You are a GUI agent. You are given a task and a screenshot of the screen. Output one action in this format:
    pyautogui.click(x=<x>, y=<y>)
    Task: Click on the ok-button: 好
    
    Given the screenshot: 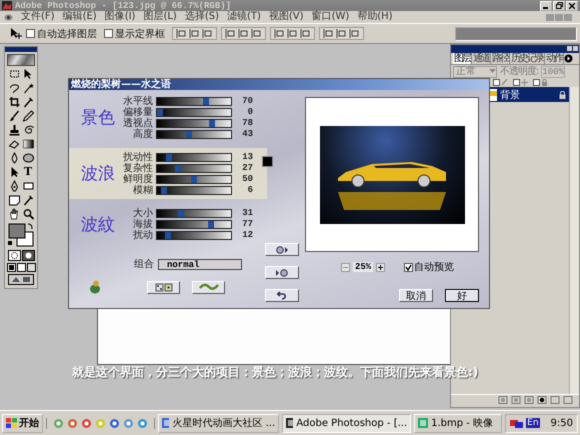 What is the action you would take?
    pyautogui.click(x=462, y=295)
    